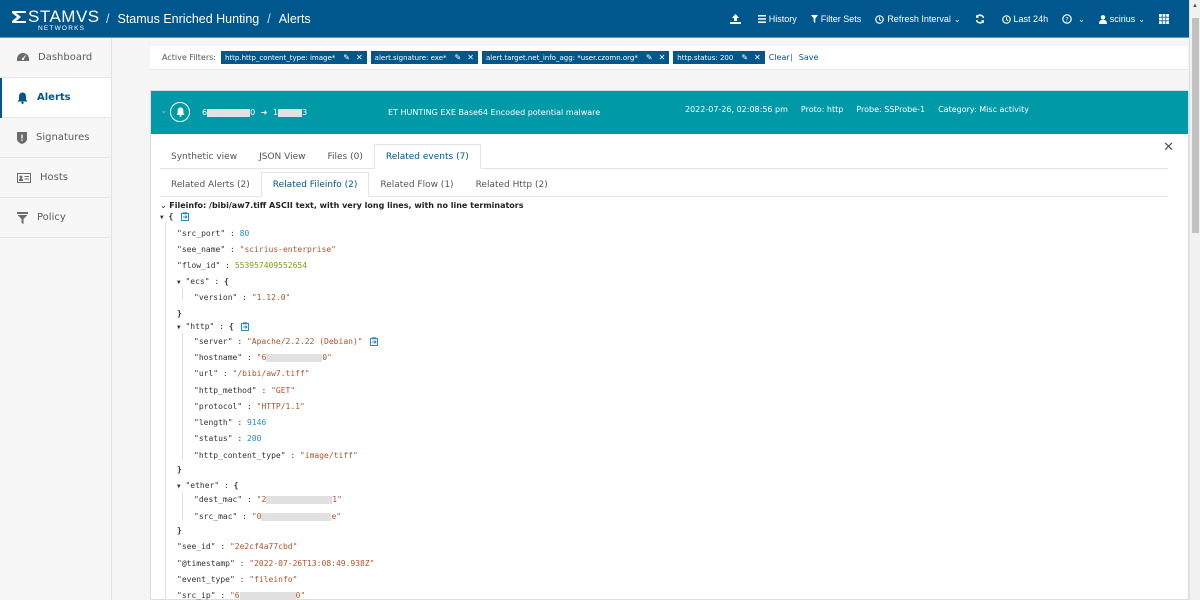 The height and width of the screenshot is (600, 1200). Describe the element at coordinates (55, 138) in the screenshot. I see `sidebar-item-signatures: Signatures` at that location.